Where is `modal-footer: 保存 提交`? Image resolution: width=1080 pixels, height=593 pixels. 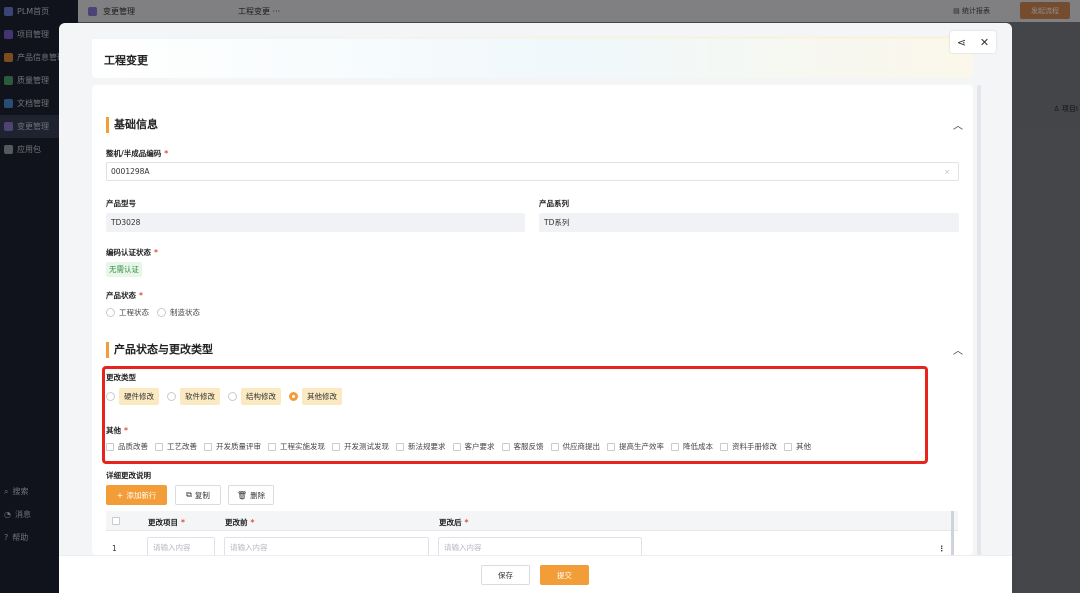 modal-footer: 保存 提交 is located at coordinates (535, 574).